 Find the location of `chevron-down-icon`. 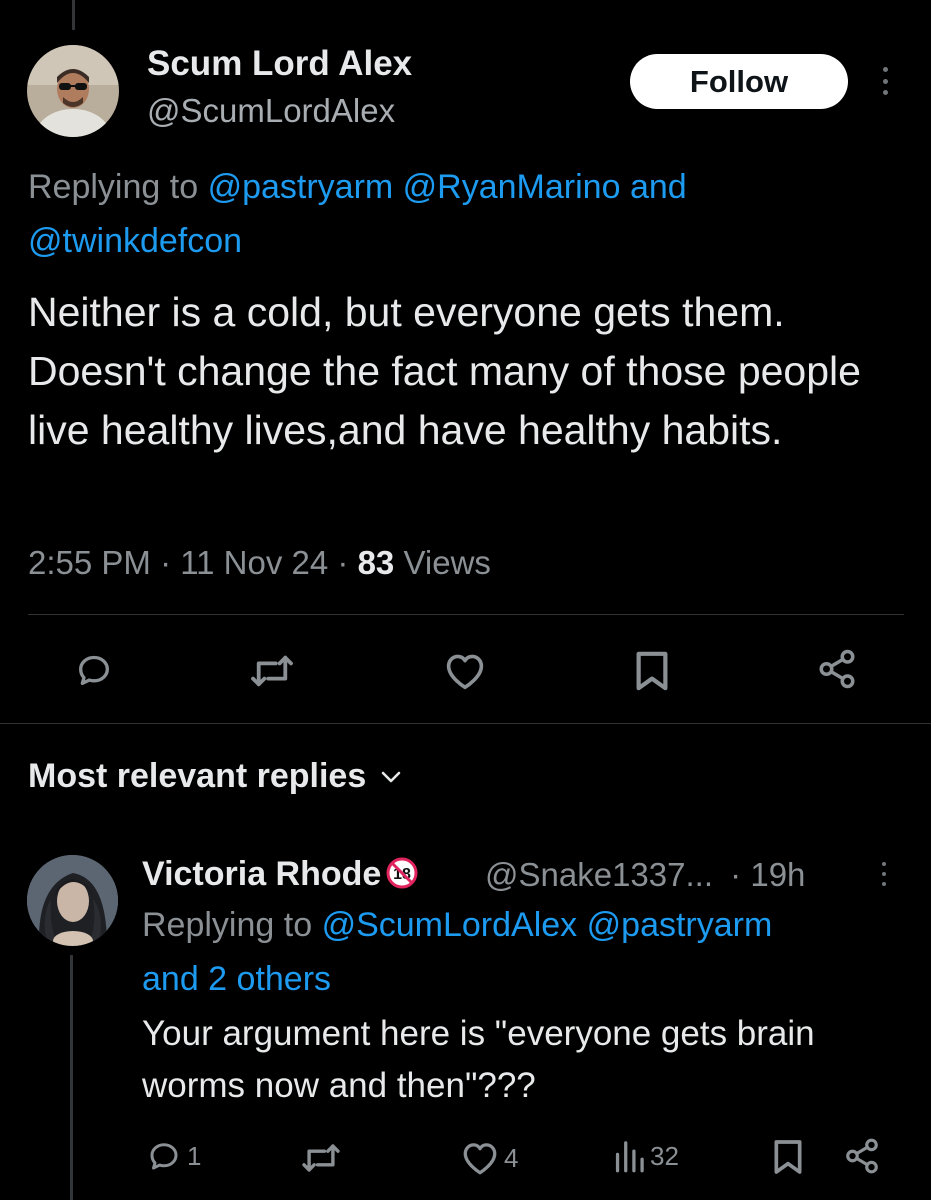

chevron-down-icon is located at coordinates (391, 776).